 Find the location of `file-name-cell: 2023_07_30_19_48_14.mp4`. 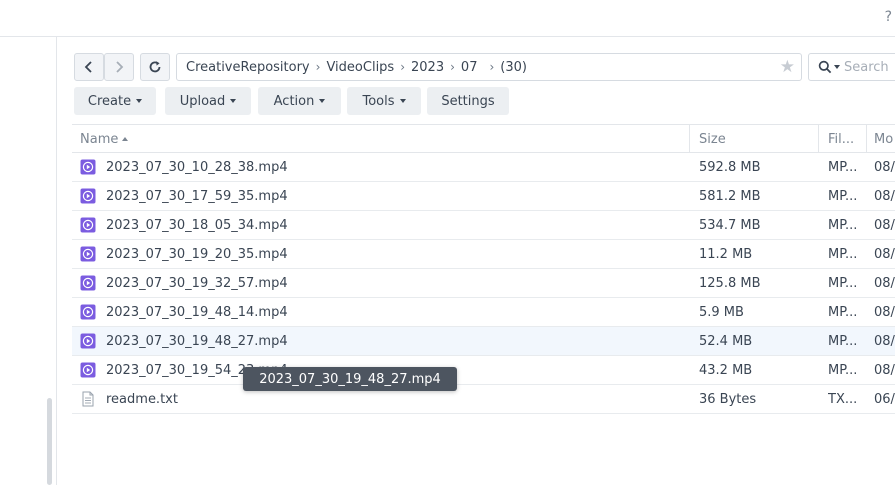

file-name-cell: 2023_07_30_19_48_14.mp4 is located at coordinates (380, 312).